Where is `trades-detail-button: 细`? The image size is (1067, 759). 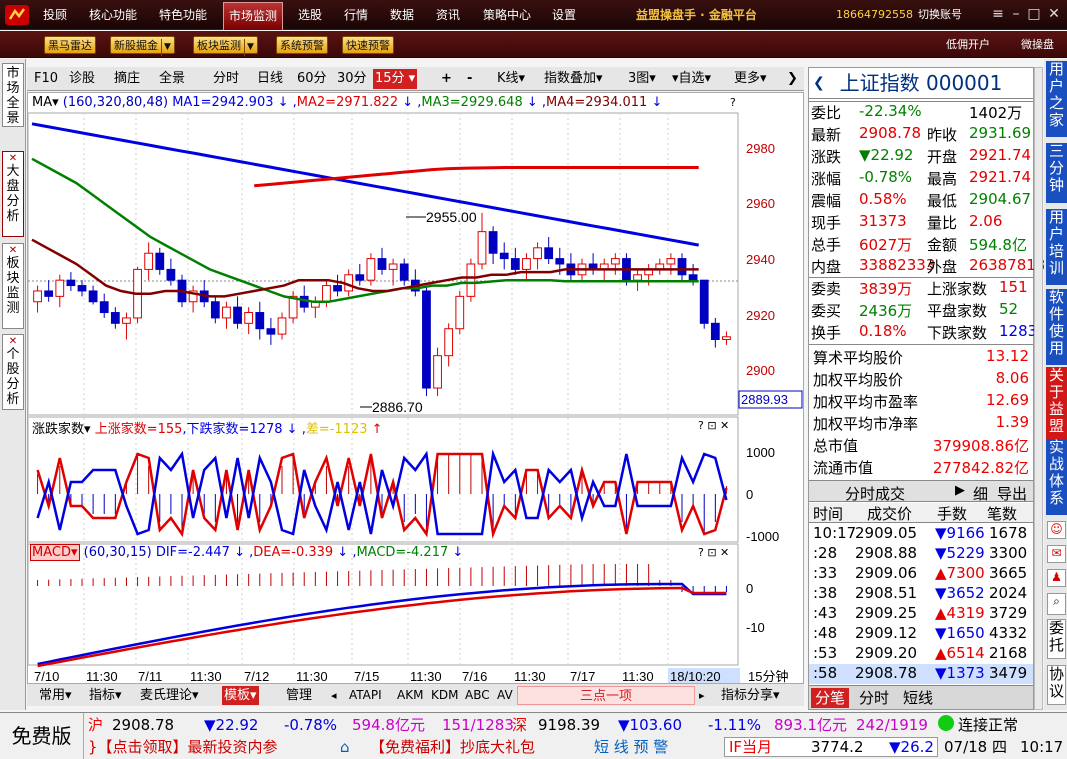
trades-detail-button: 细 is located at coordinates (980, 493).